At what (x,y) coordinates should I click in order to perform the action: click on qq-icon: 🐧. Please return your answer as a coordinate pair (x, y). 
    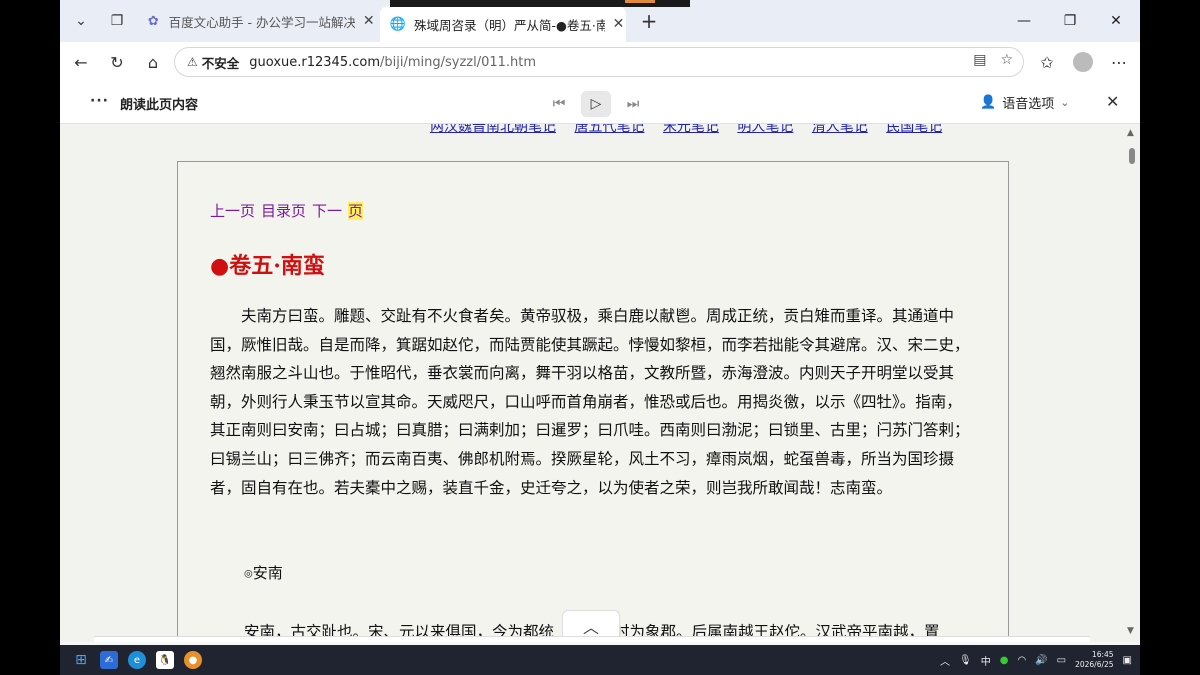
    Looking at the image, I should click on (165, 660).